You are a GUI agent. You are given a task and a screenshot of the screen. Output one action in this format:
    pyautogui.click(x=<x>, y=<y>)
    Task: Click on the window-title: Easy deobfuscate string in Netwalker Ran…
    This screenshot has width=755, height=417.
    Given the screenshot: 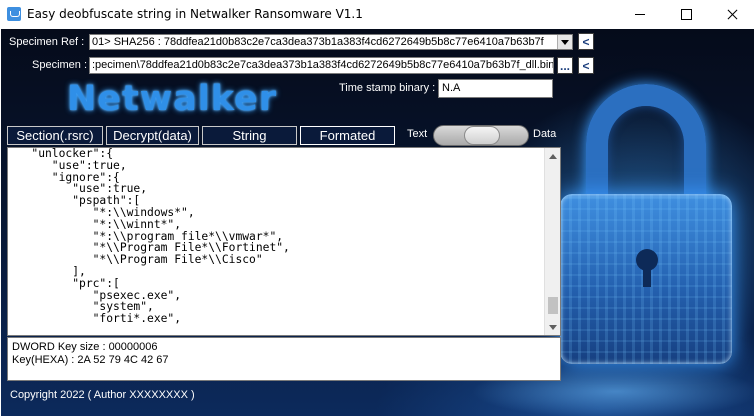 What is the action you would take?
    pyautogui.click(x=195, y=14)
    